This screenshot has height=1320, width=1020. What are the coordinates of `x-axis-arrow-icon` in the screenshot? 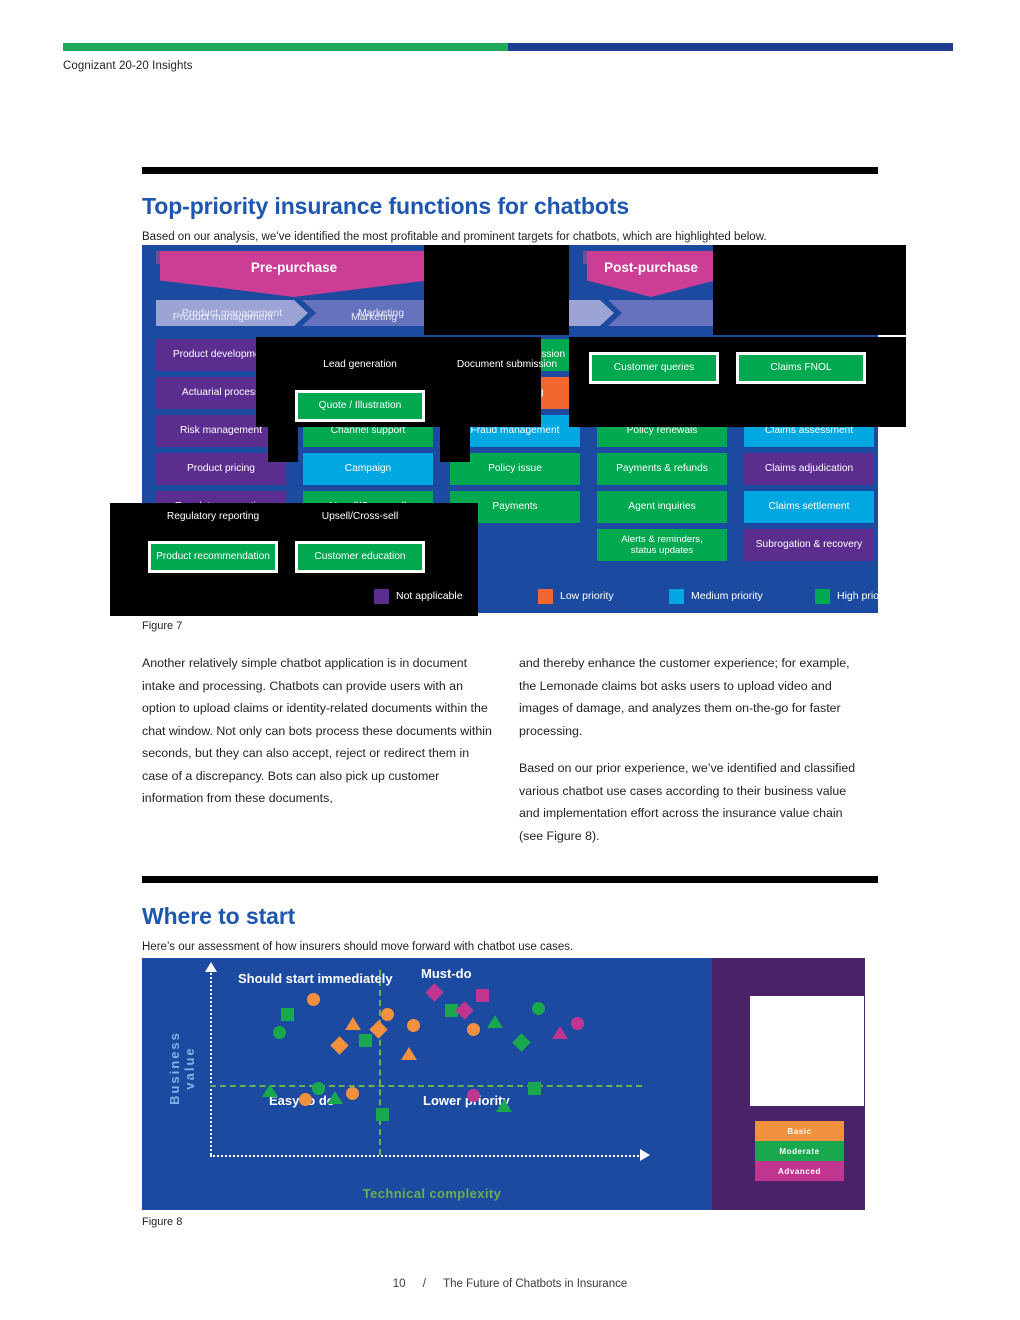 It's located at (645, 1155).